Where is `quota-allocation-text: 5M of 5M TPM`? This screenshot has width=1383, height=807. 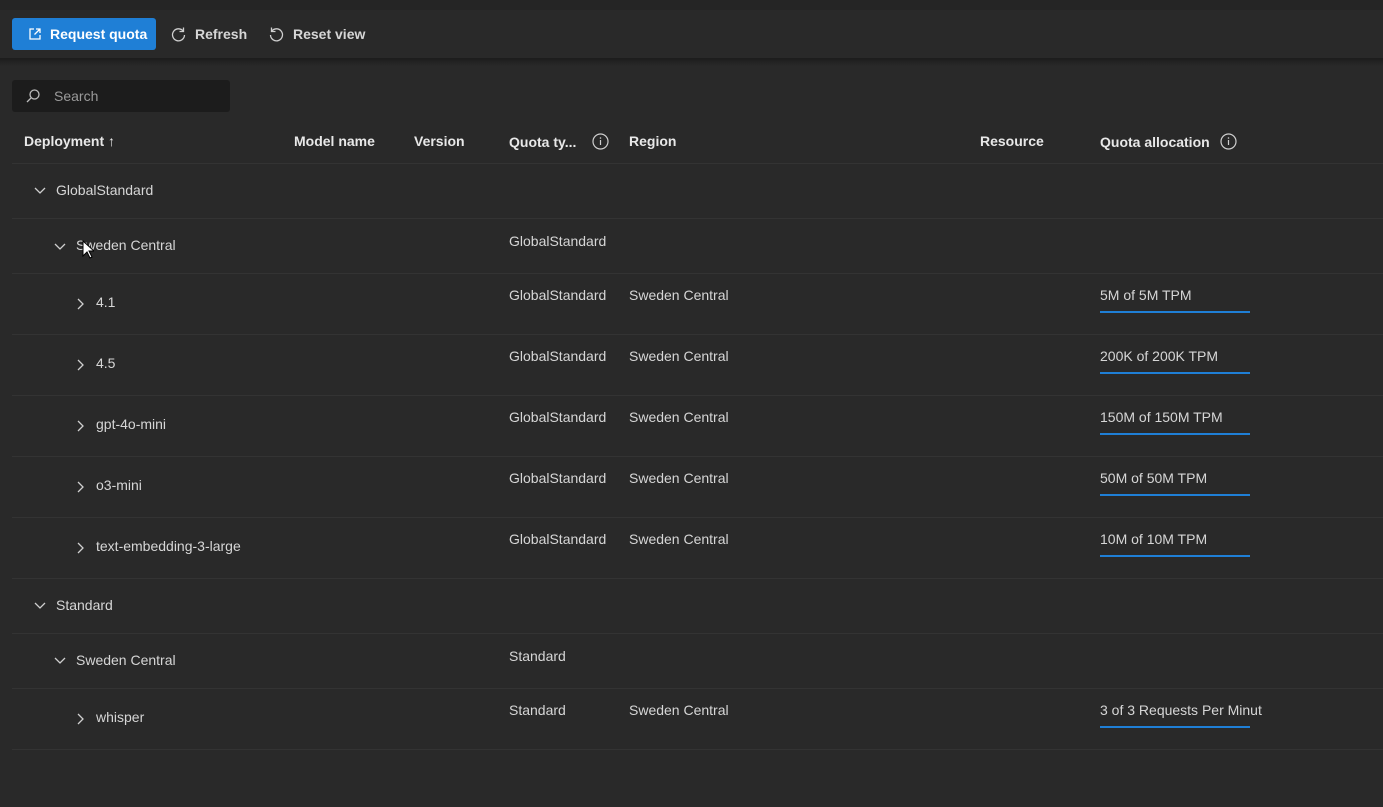
quota-allocation-text: 5M of 5M TPM is located at coordinates (1146, 295).